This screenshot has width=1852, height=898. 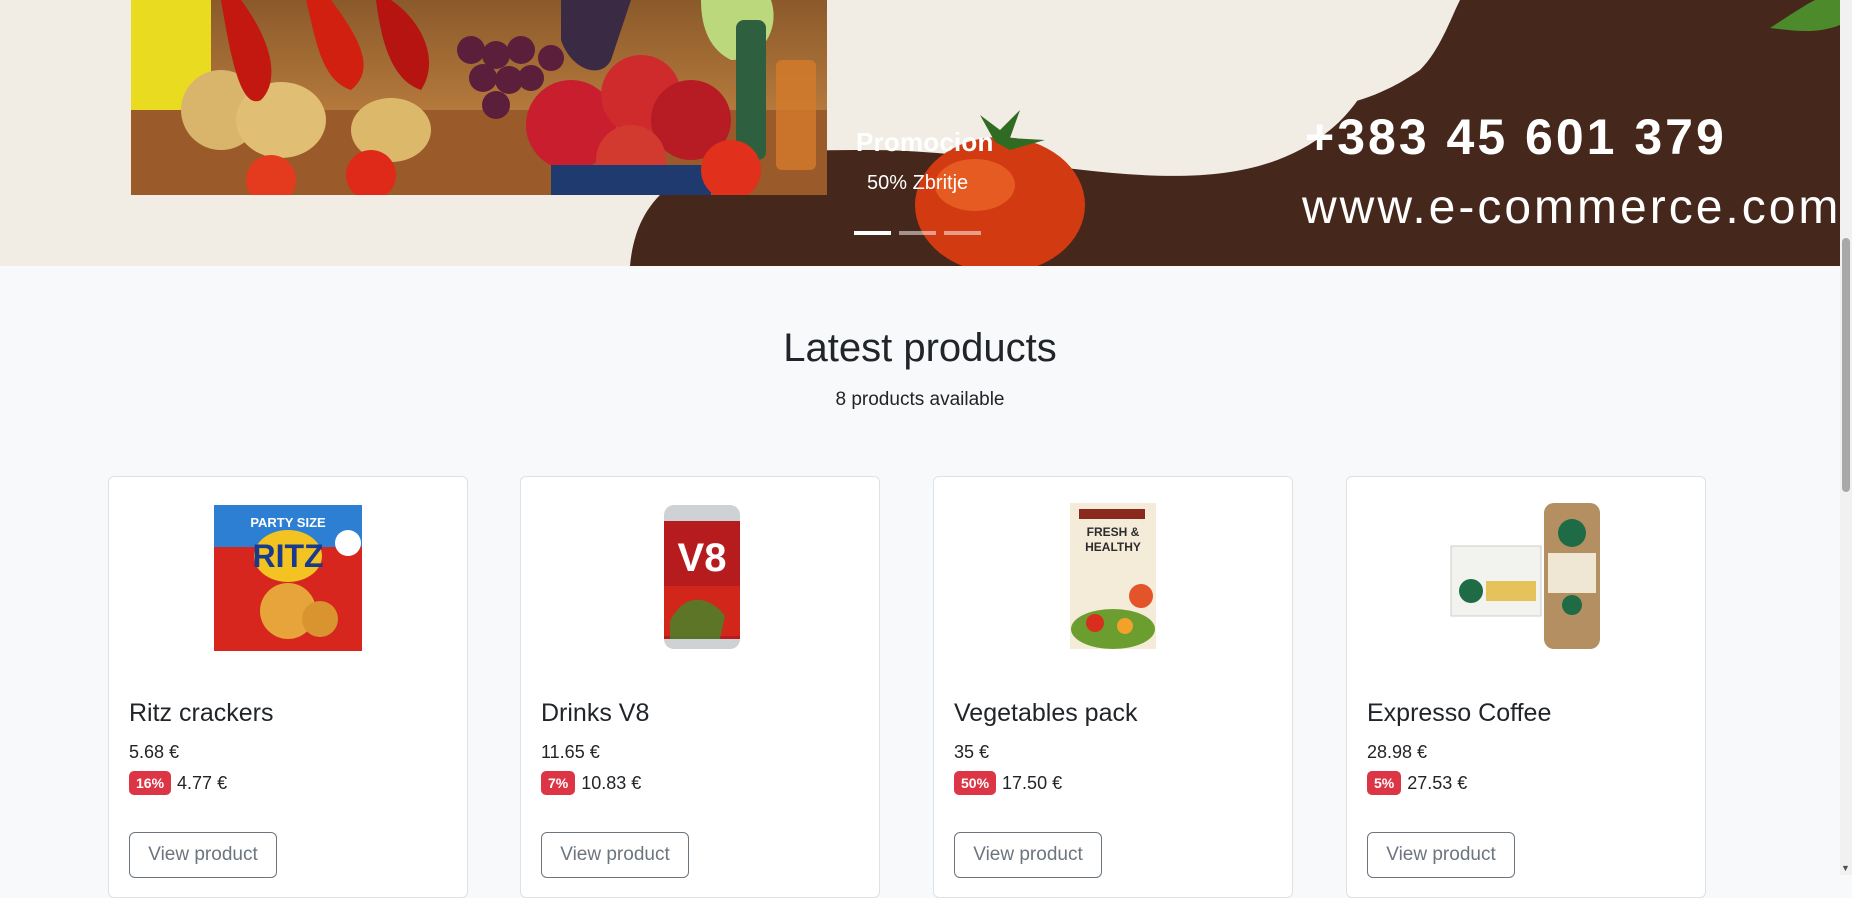 I want to click on sale-price: 27.53 €, so click(x=1437, y=782).